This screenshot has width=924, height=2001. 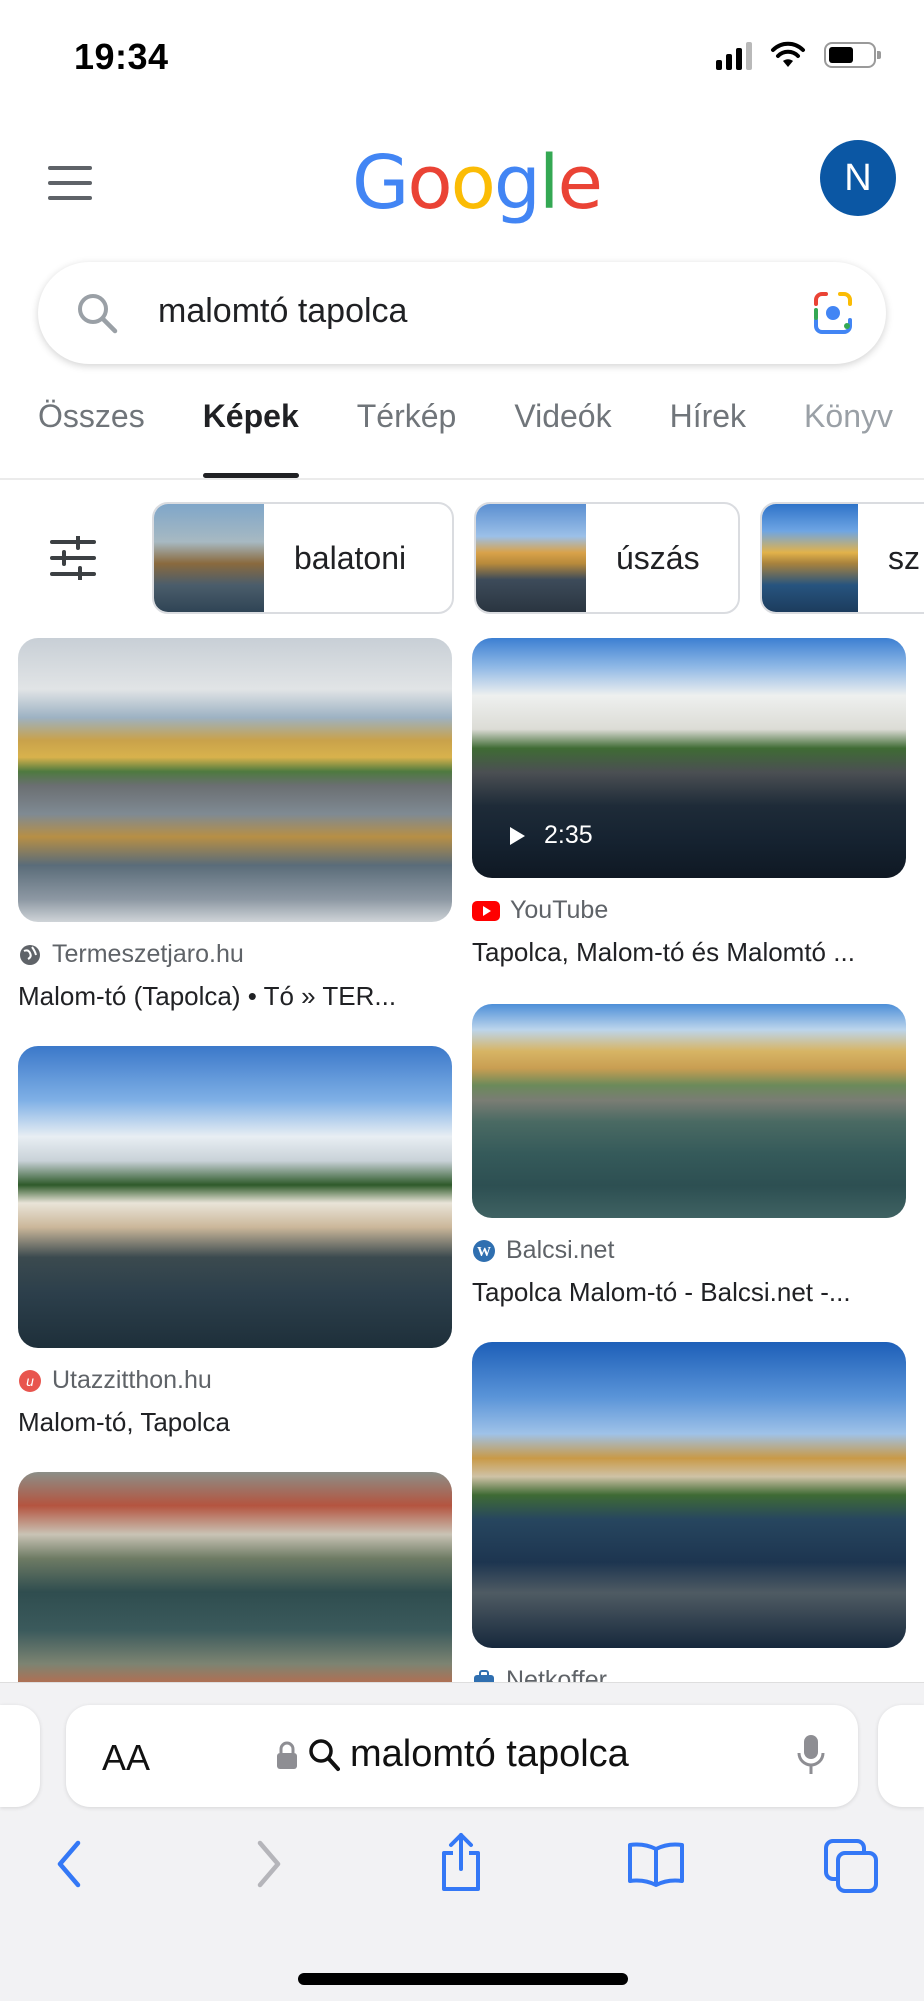 What do you see at coordinates (250, 438) in the screenshot?
I see `tab-images: Képek` at bounding box center [250, 438].